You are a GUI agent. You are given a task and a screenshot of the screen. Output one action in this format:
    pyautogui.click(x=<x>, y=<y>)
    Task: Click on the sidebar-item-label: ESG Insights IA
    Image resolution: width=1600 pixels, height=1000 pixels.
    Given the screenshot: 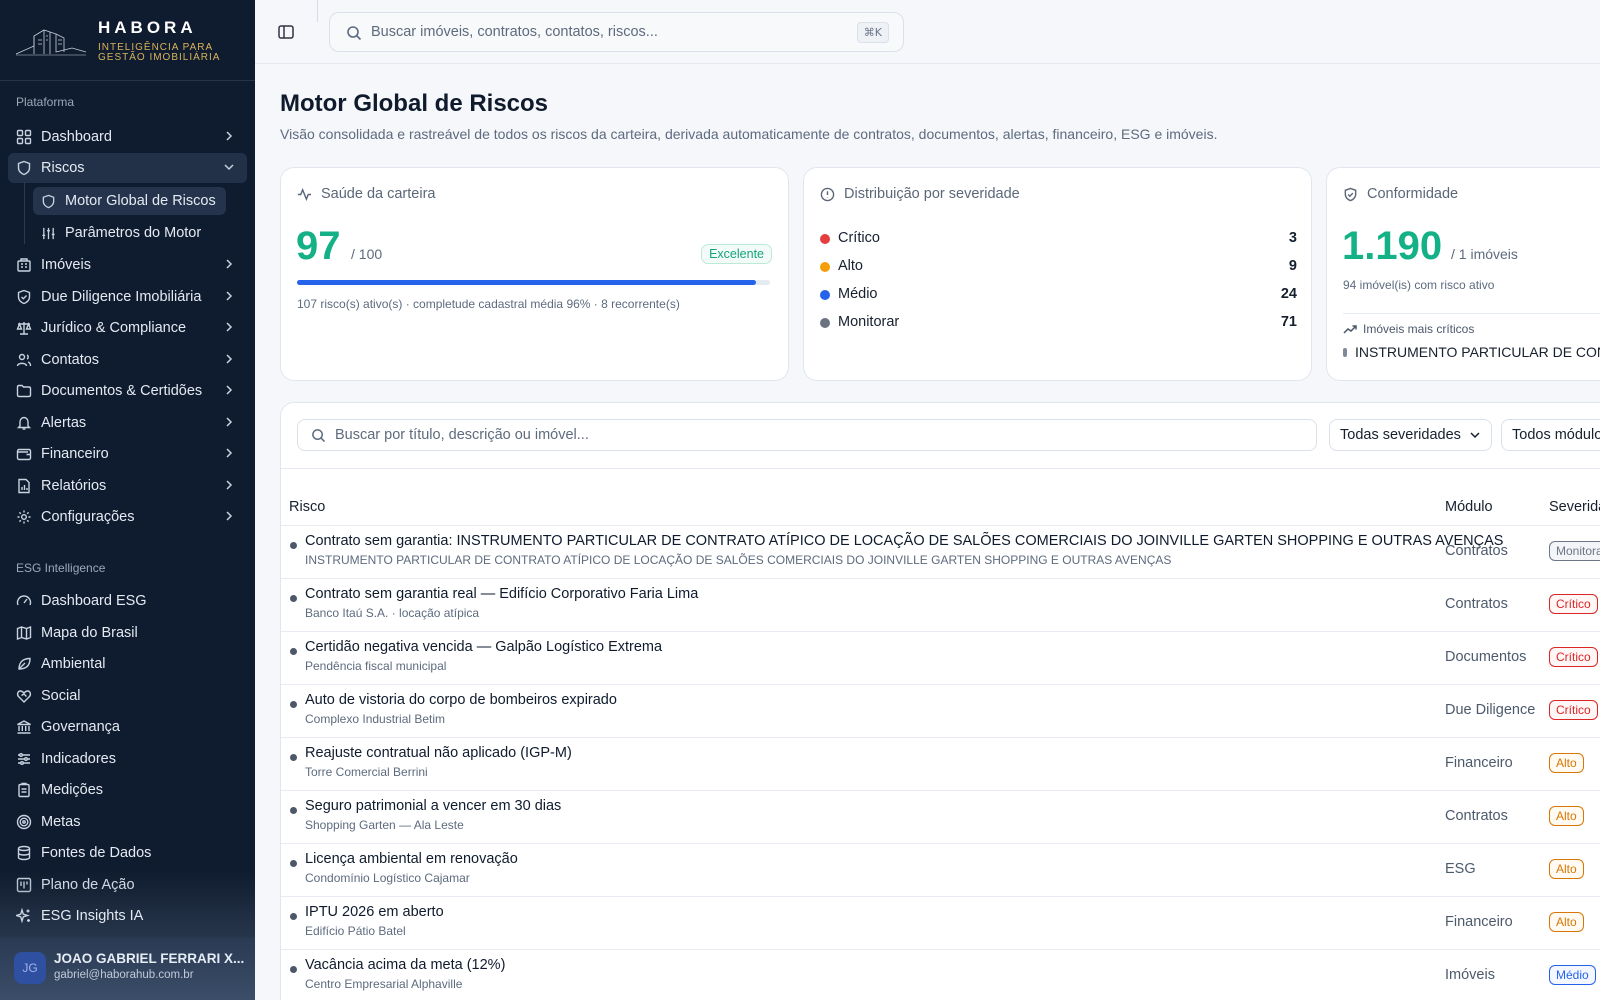 What is the action you would take?
    pyautogui.click(x=92, y=916)
    